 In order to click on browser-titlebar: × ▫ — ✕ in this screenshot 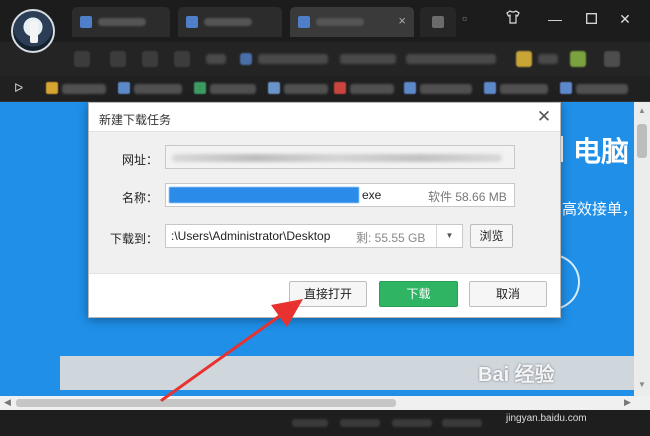, I will do `click(325, 21)`.